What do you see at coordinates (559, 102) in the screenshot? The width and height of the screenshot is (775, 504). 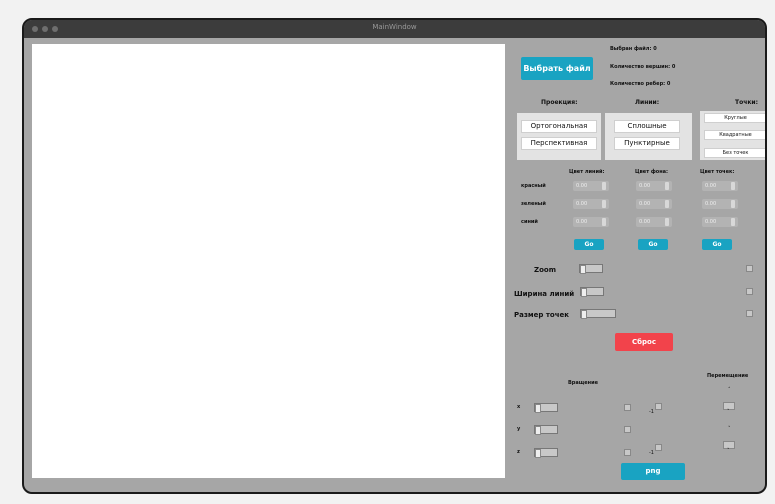 I see `projection-header: Проекция:` at bounding box center [559, 102].